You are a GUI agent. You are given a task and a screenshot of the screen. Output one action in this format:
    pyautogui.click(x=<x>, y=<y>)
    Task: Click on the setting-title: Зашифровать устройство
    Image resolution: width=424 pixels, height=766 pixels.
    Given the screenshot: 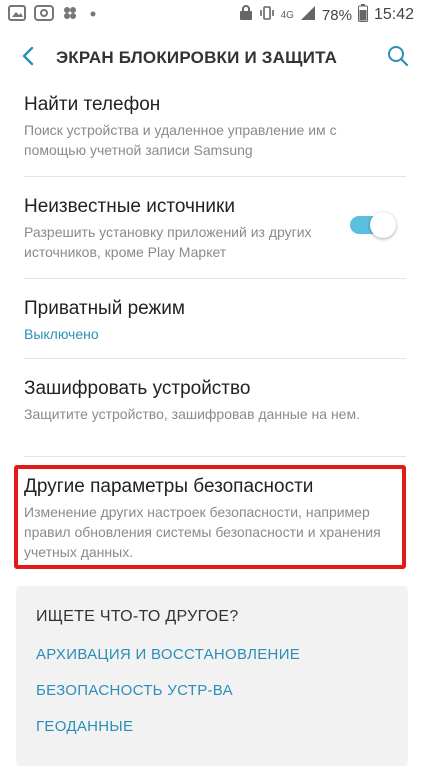 What is the action you would take?
    pyautogui.click(x=137, y=388)
    